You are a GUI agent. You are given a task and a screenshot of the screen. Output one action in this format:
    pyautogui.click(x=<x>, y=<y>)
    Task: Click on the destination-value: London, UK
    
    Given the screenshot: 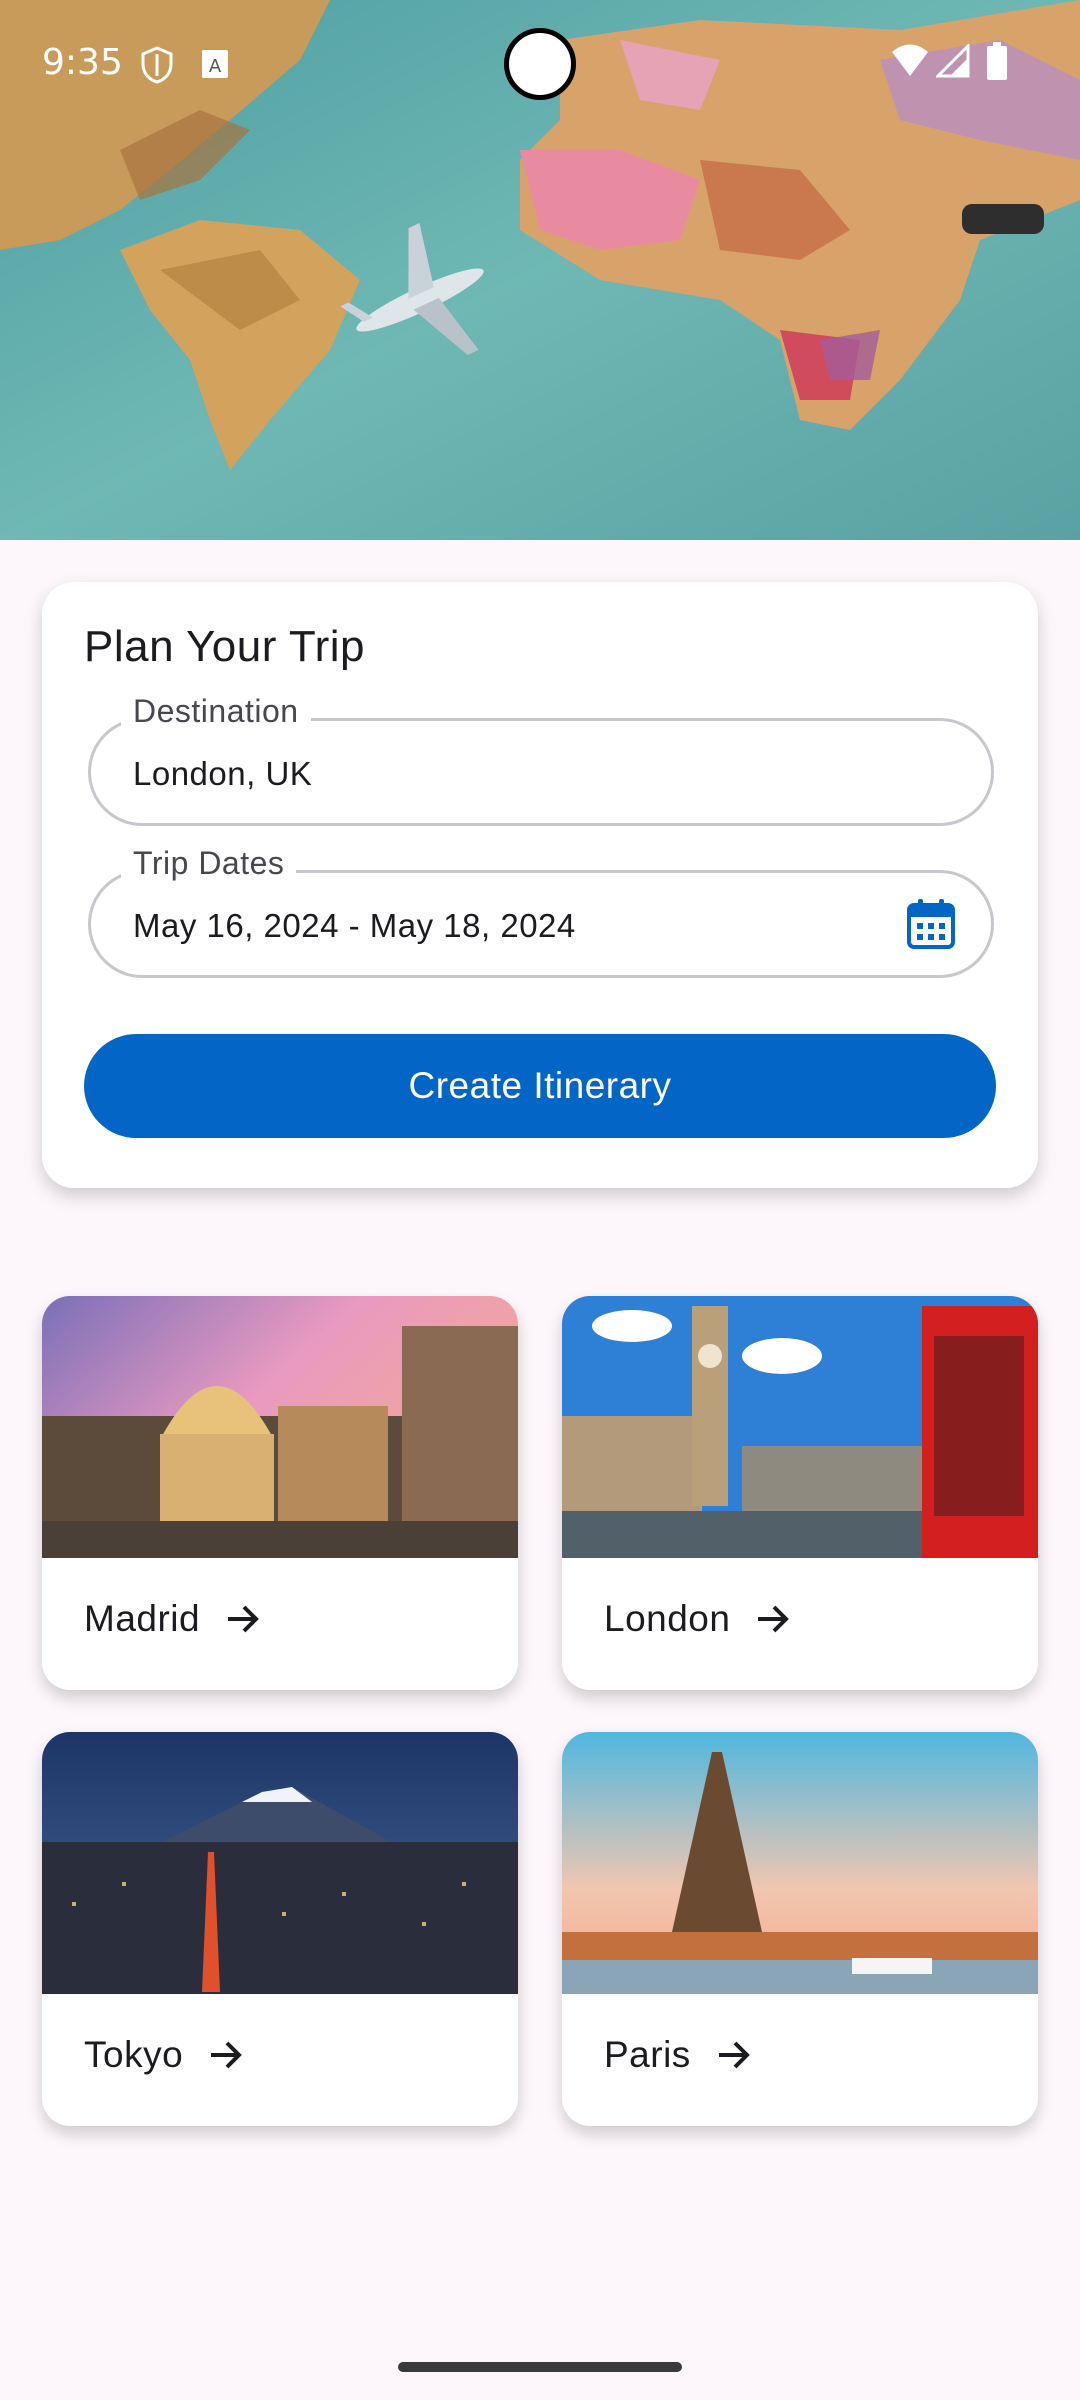 What is the action you would take?
    pyautogui.click(x=223, y=773)
    